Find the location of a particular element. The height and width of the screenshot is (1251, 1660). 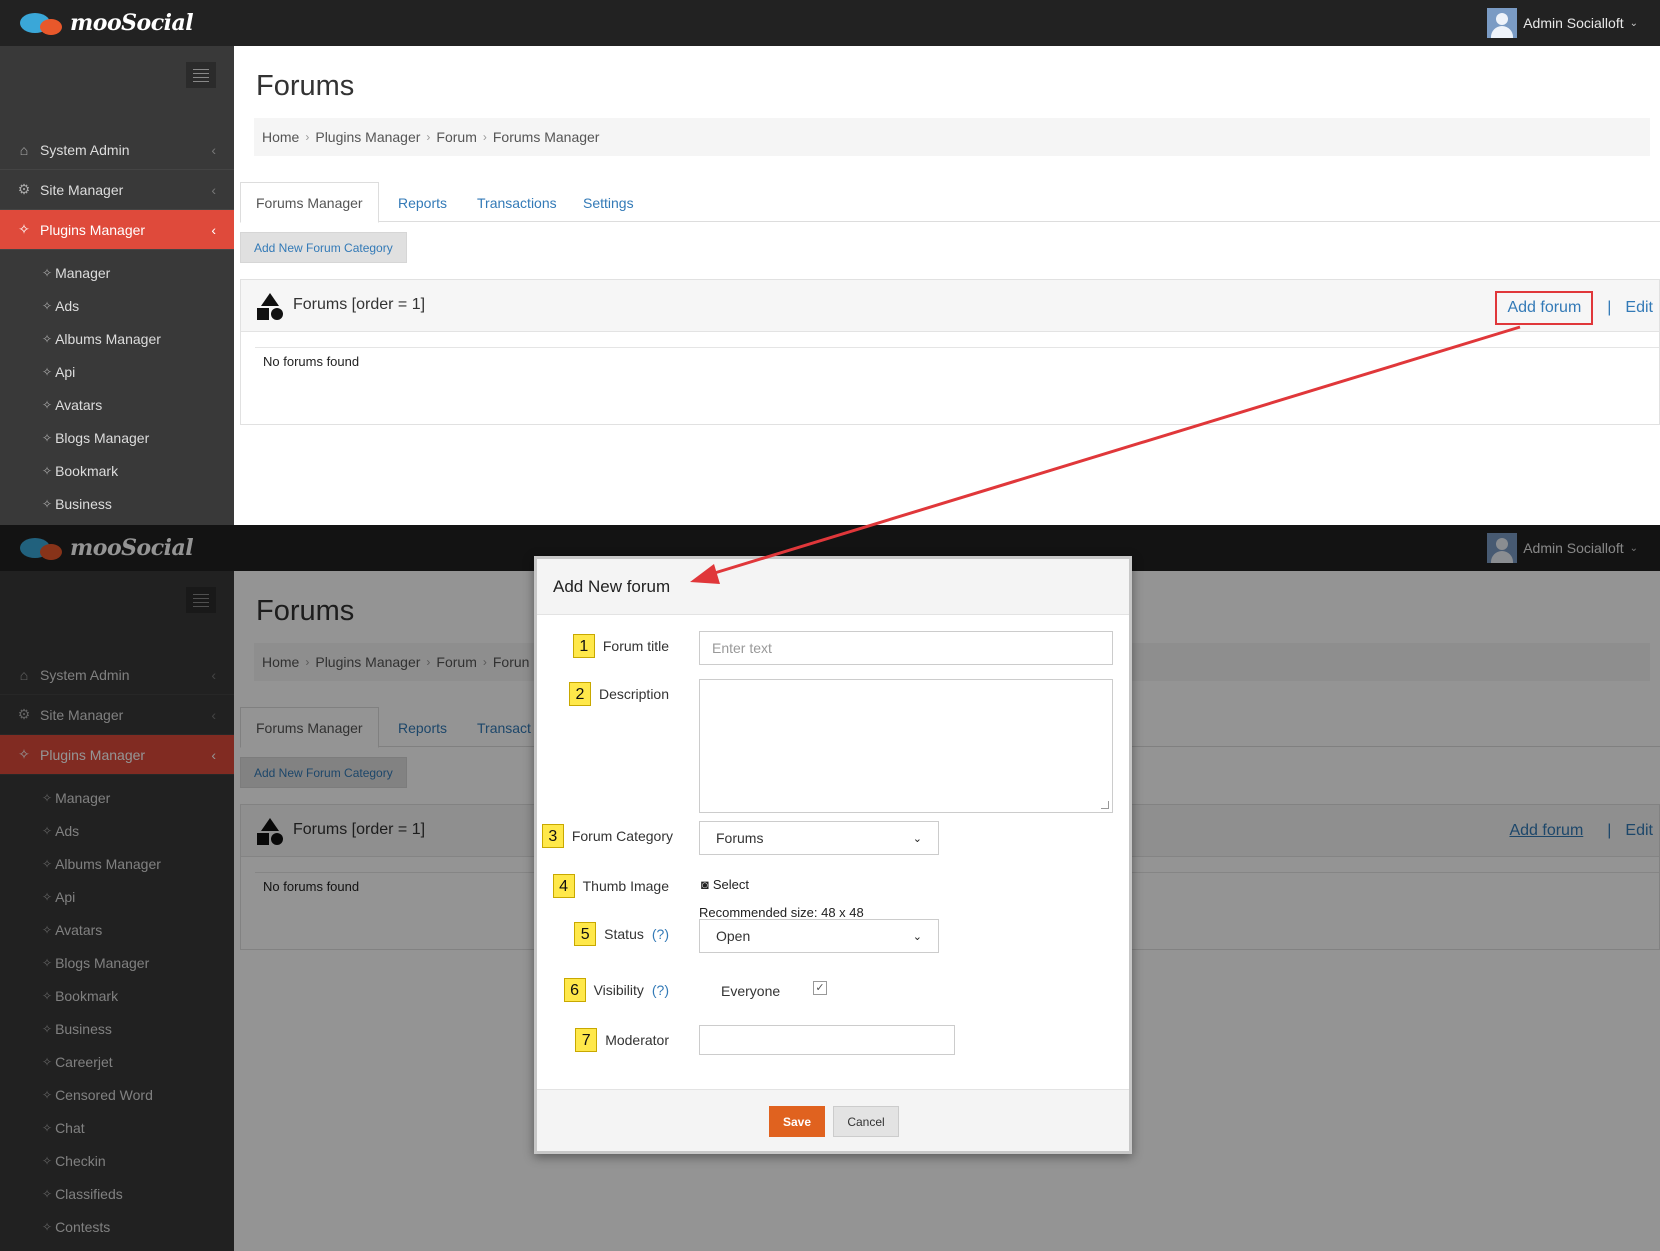

gears-icon: ⚙ is located at coordinates (24, 189).